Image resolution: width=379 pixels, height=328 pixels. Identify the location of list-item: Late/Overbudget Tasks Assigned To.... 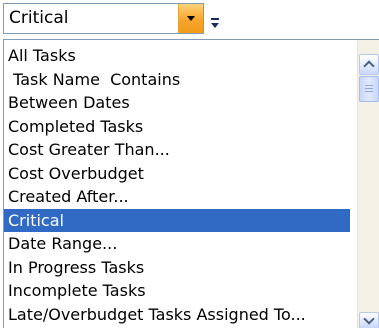
(177, 315).